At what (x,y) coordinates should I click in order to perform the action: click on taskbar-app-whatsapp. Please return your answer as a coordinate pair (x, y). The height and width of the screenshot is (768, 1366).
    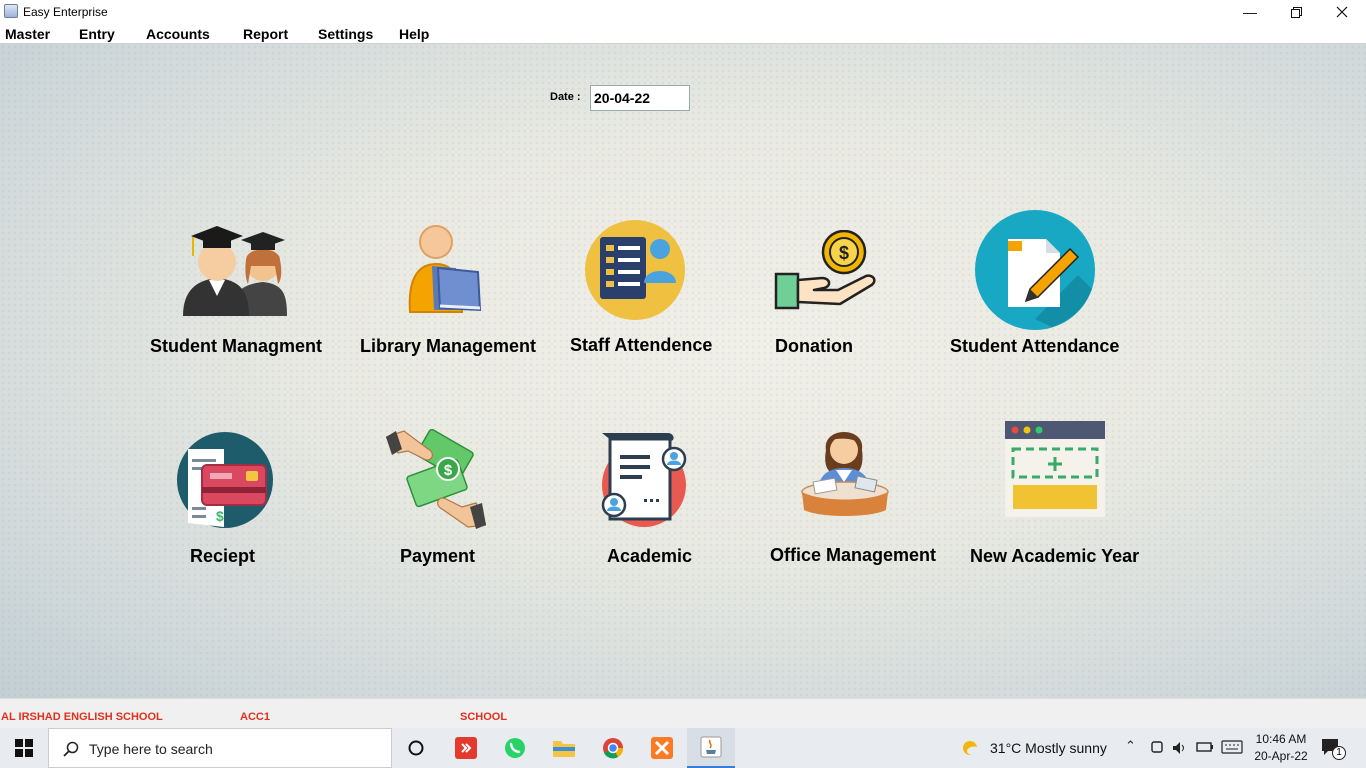
    Looking at the image, I should click on (515, 748).